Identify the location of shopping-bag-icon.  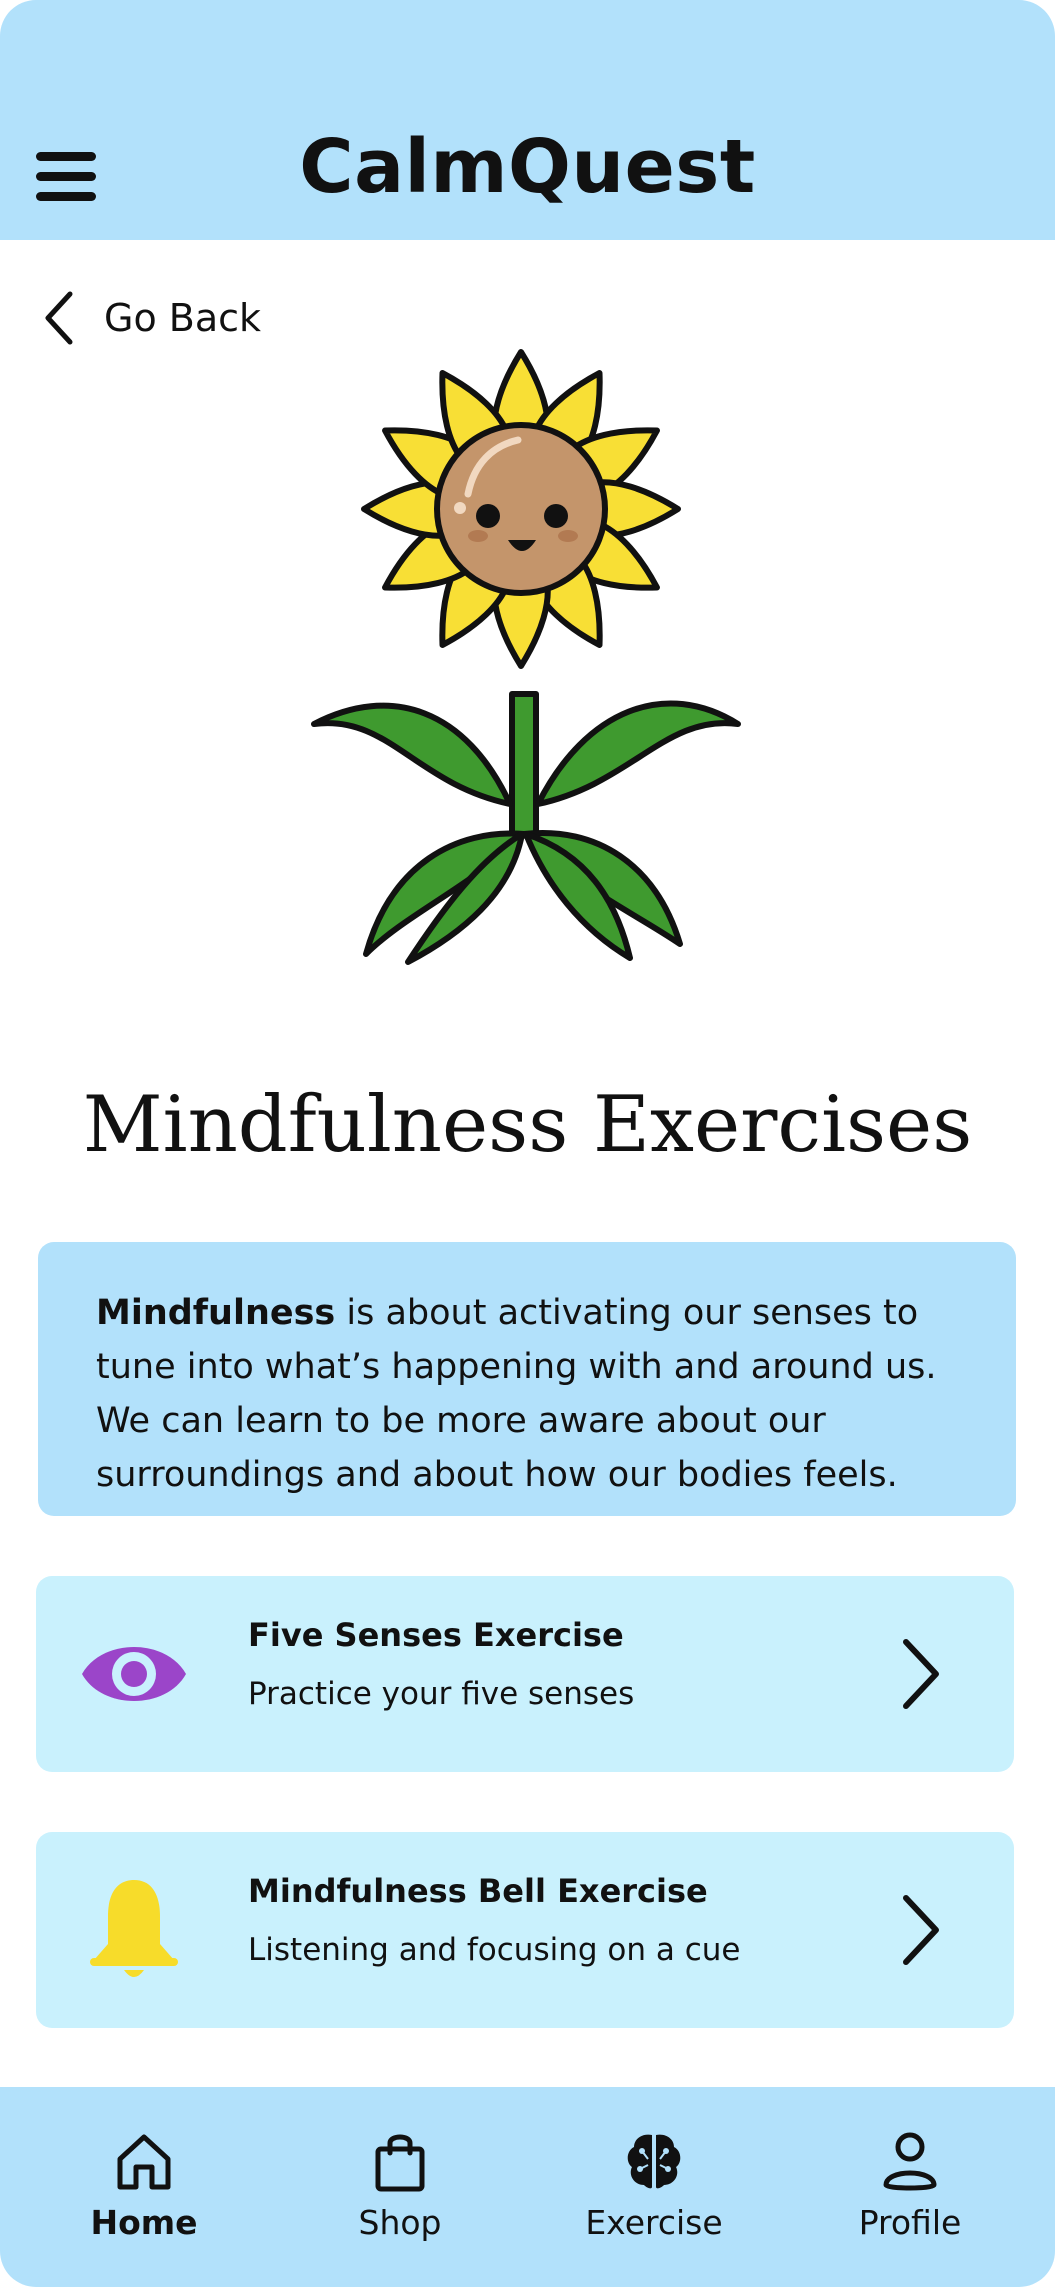
(400, 2163).